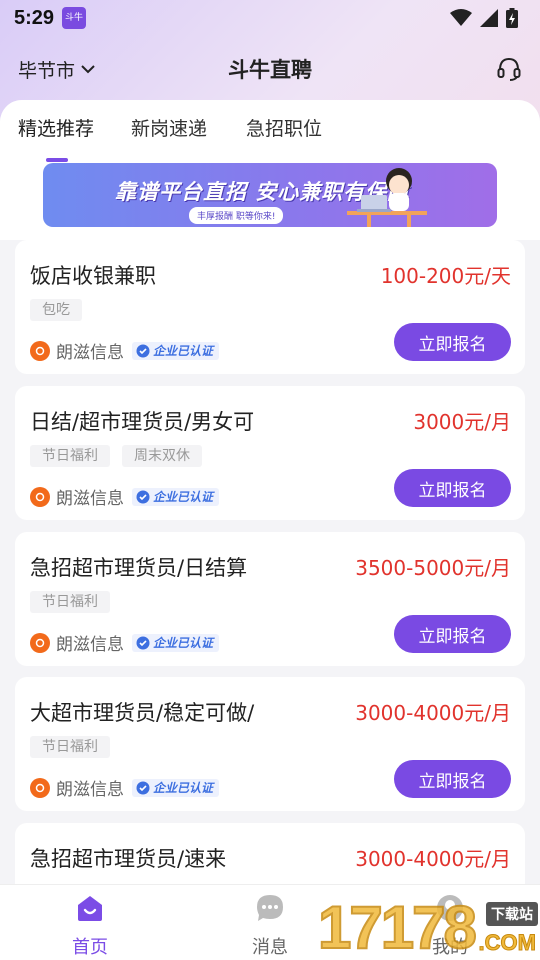 The width and height of the screenshot is (540, 960). Describe the element at coordinates (270, 18) in the screenshot. I see `status-bar: 5:29 斗牛` at that location.